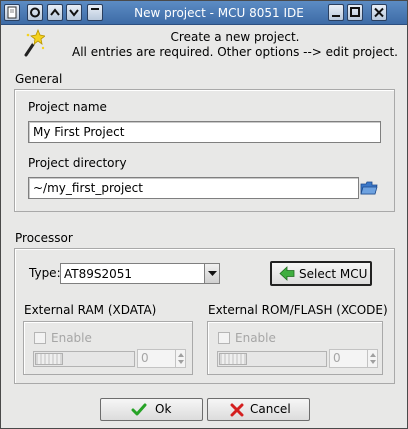  I want to click on dropdown-arrow-icon, so click(211, 273).